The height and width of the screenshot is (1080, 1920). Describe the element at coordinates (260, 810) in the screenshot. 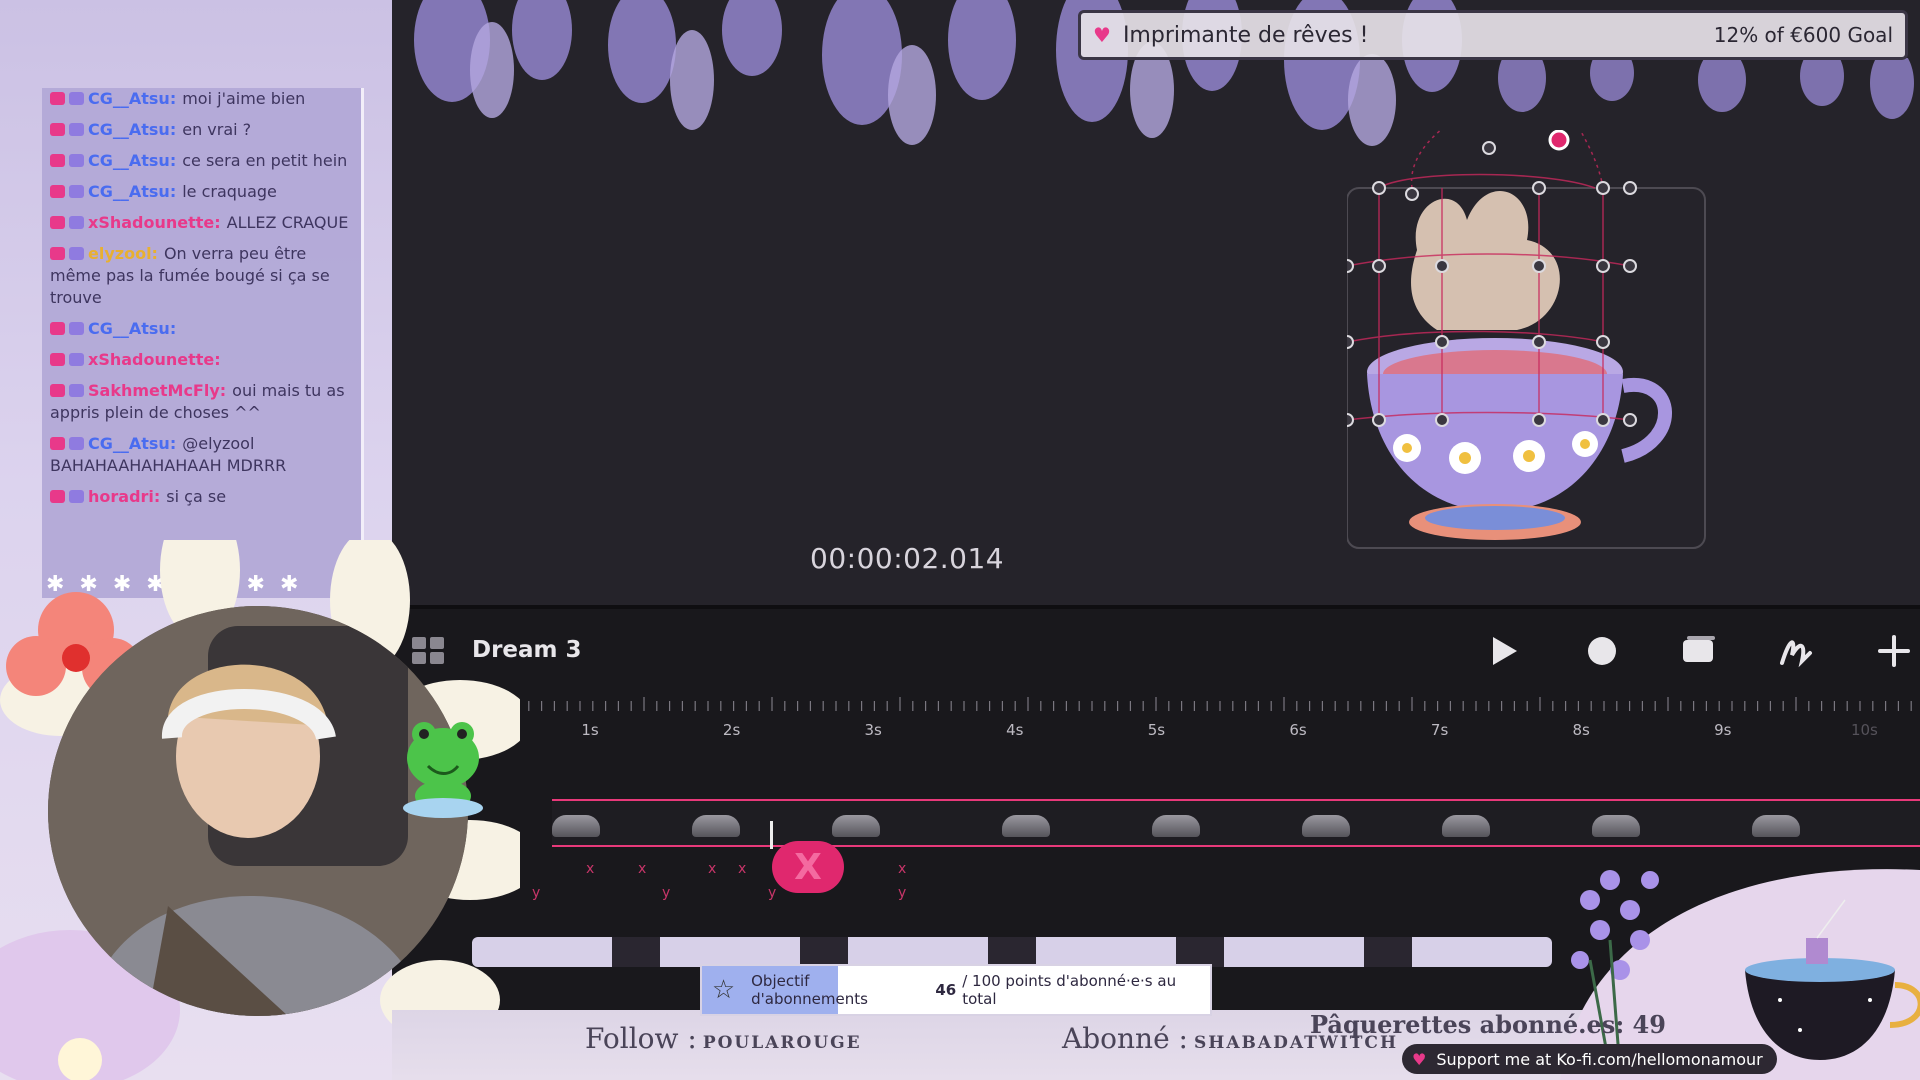

I see `webcam-frame` at that location.